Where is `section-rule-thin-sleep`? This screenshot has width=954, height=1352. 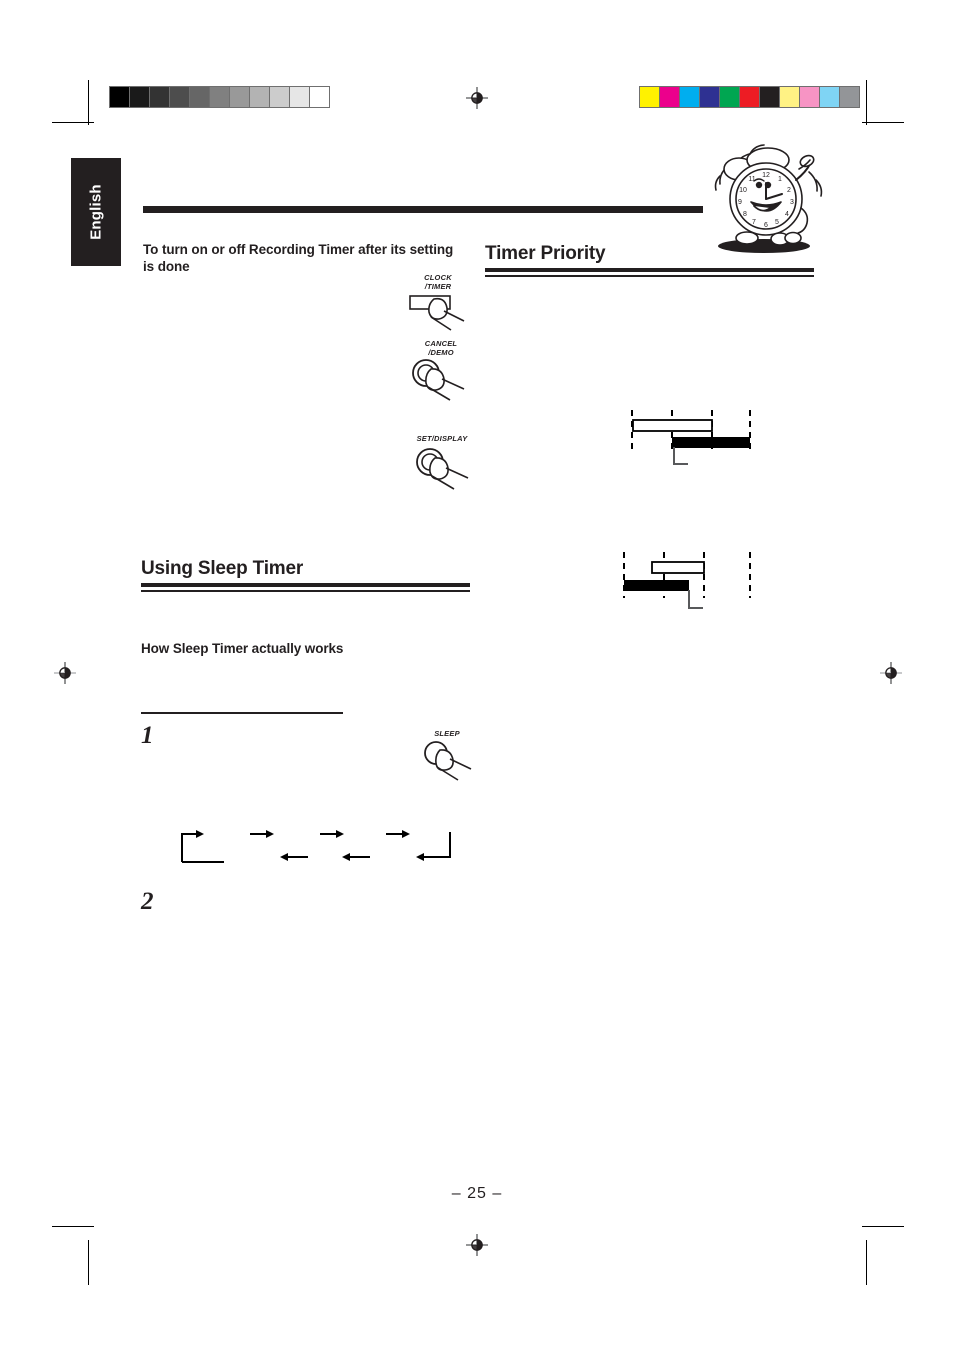 section-rule-thin-sleep is located at coordinates (305, 591).